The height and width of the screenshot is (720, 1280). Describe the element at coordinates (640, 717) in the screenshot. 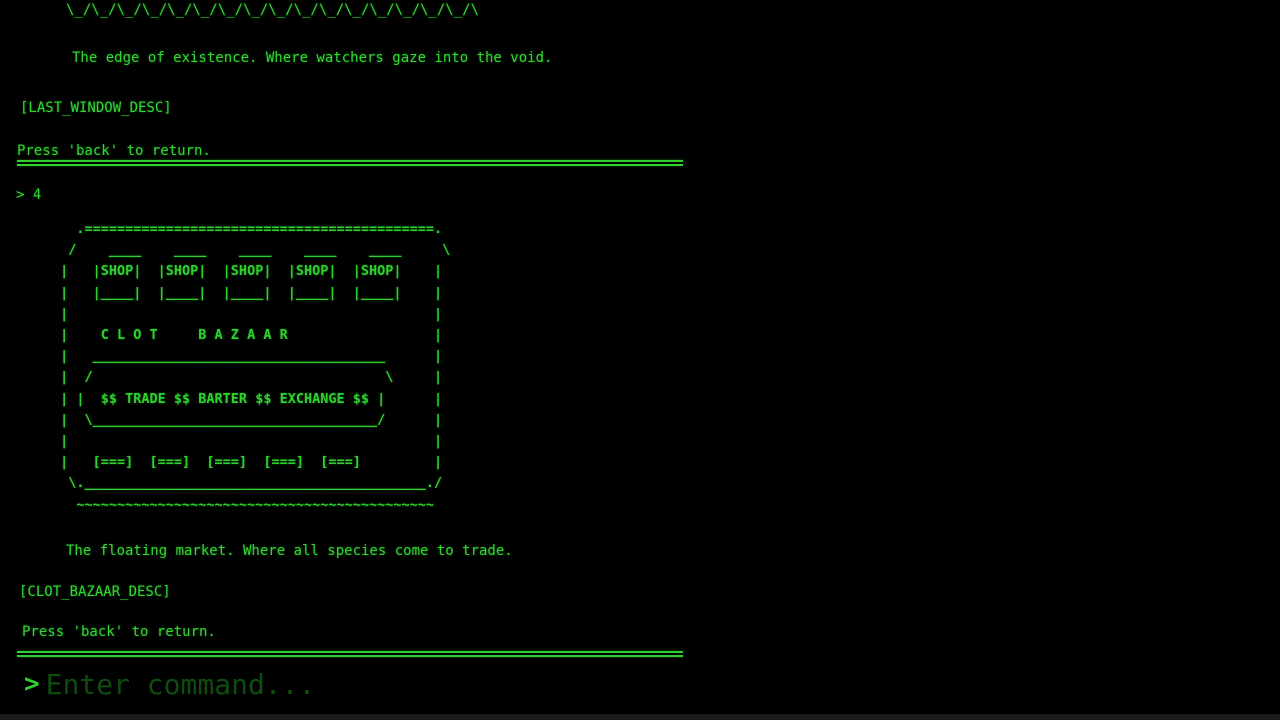

I see `window-bottom-edge` at that location.